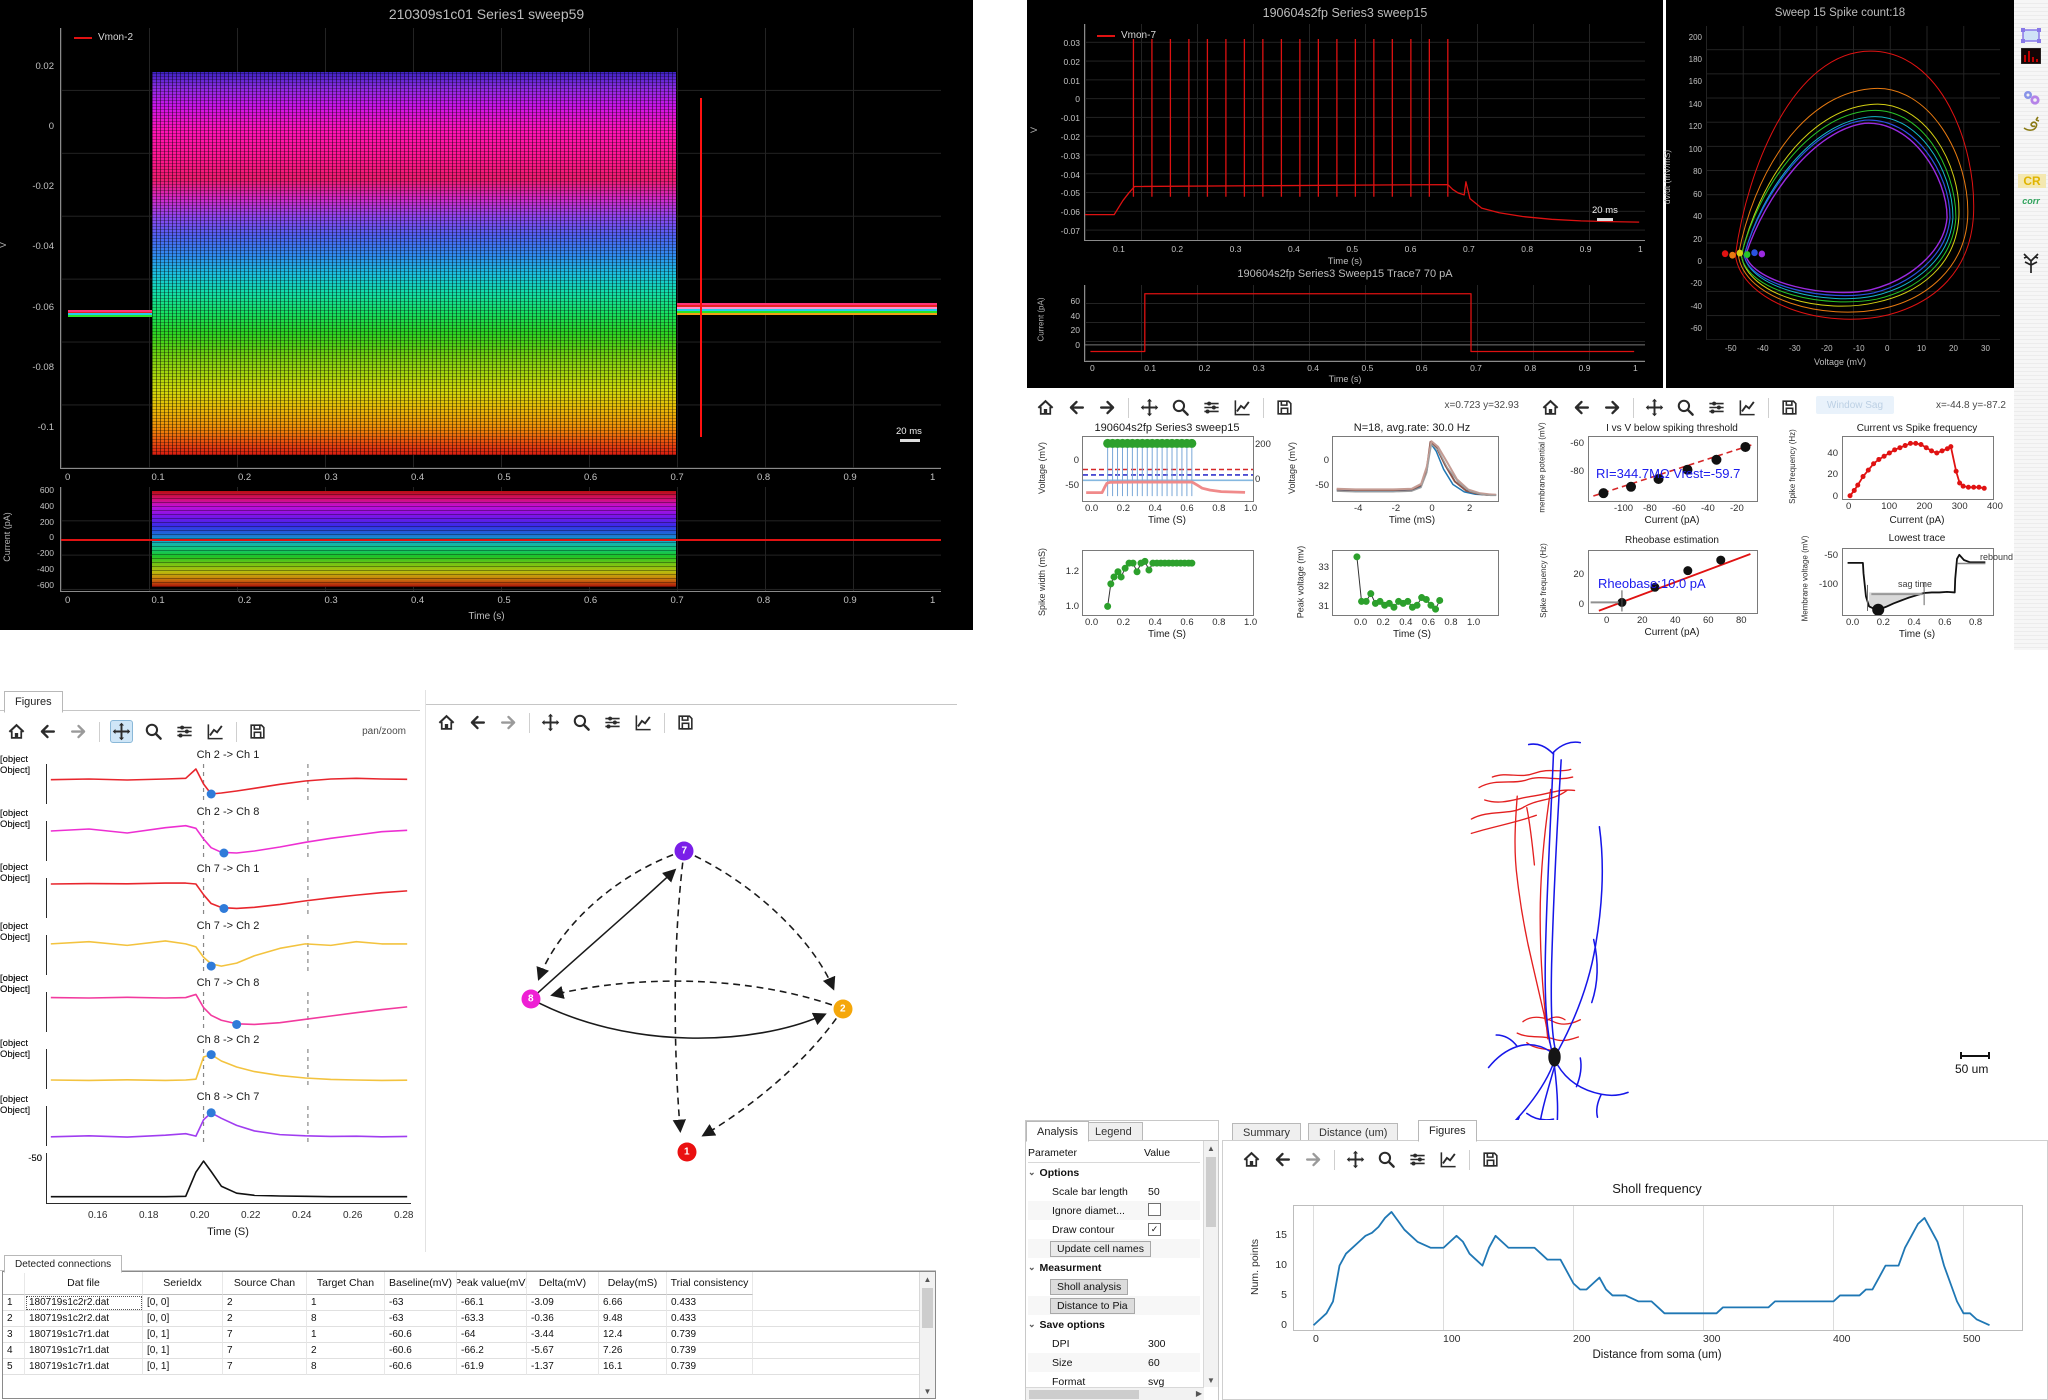 This screenshot has height=1400, width=2048. Describe the element at coordinates (1415, 469) in the screenshot. I see `avg-spike-subplot` at that location.